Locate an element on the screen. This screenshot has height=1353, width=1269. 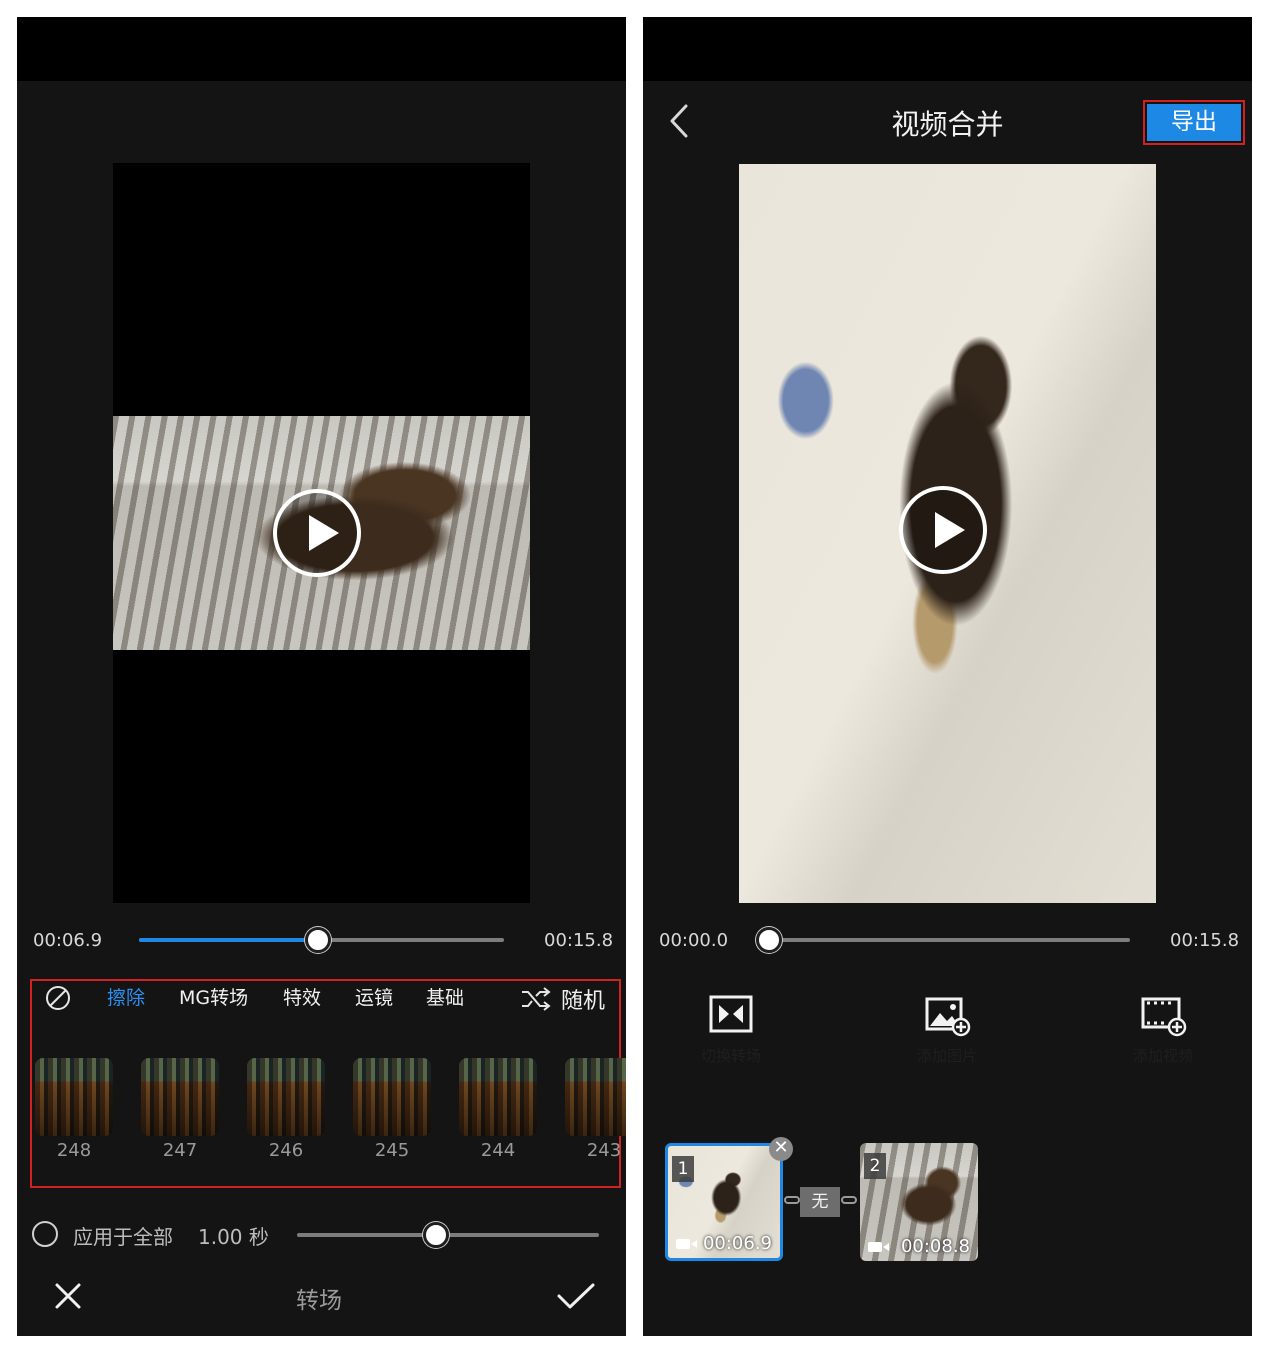
add-video-button: 添加视频 is located at coordinates (1163, 1035).